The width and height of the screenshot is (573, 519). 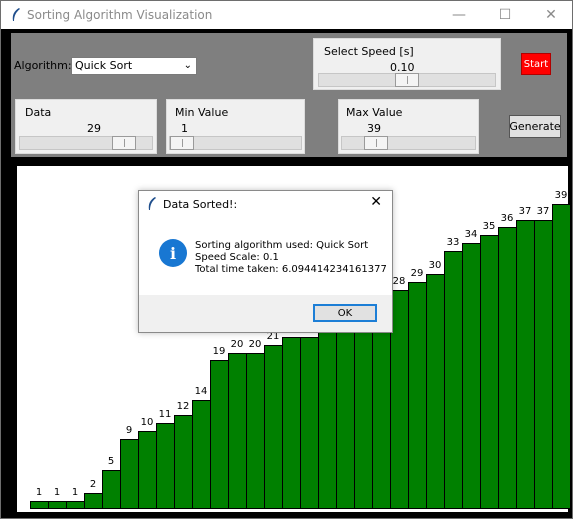 What do you see at coordinates (200, 204) in the screenshot?
I see `dialog-title: Data Sorted!:` at bounding box center [200, 204].